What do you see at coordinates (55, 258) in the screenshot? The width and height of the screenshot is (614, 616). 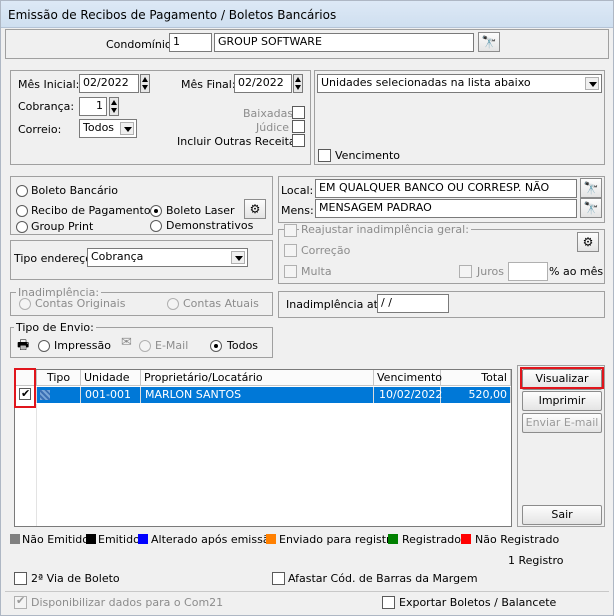 I see `tipo-endereco-label: Tipo endereço:` at bounding box center [55, 258].